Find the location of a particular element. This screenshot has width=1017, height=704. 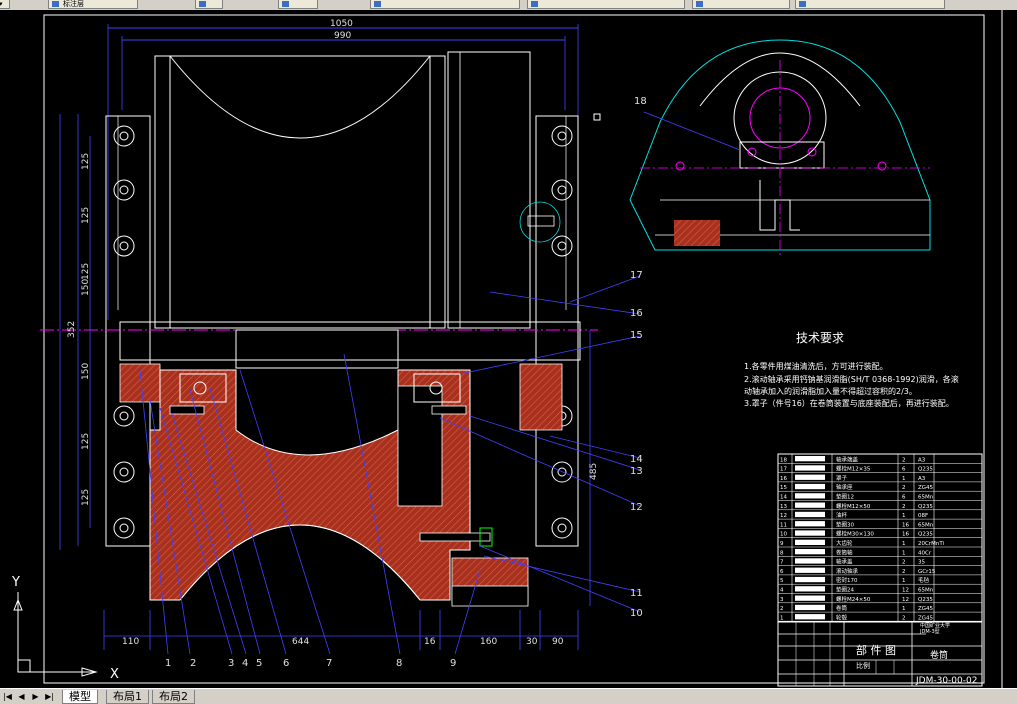

svg-text: 14 is located at coordinates (636, 459).